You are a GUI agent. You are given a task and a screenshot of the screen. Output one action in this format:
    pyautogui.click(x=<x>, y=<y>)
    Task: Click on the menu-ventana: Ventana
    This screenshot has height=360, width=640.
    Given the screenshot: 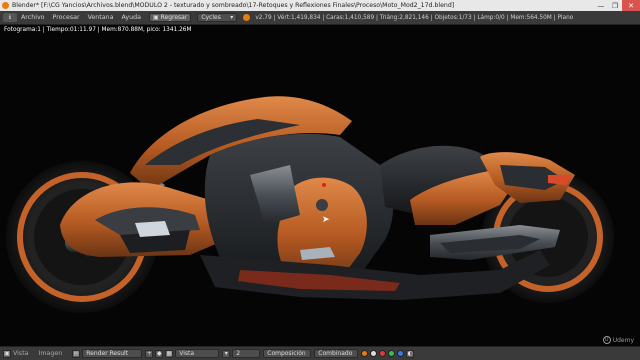 What is the action you would take?
    pyautogui.click(x=101, y=17)
    